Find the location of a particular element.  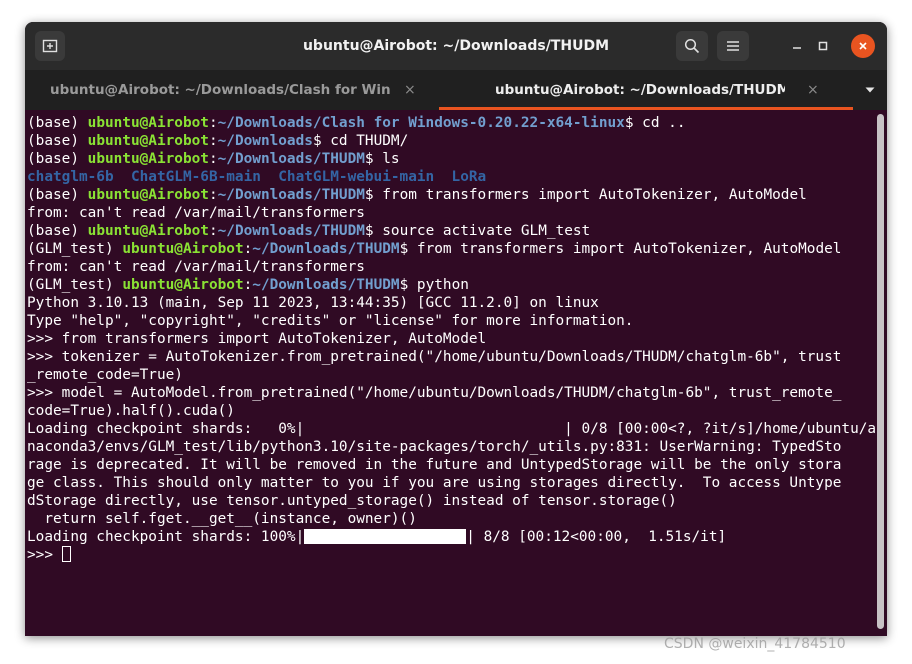

chevron-down-icon is located at coordinates (870, 90).